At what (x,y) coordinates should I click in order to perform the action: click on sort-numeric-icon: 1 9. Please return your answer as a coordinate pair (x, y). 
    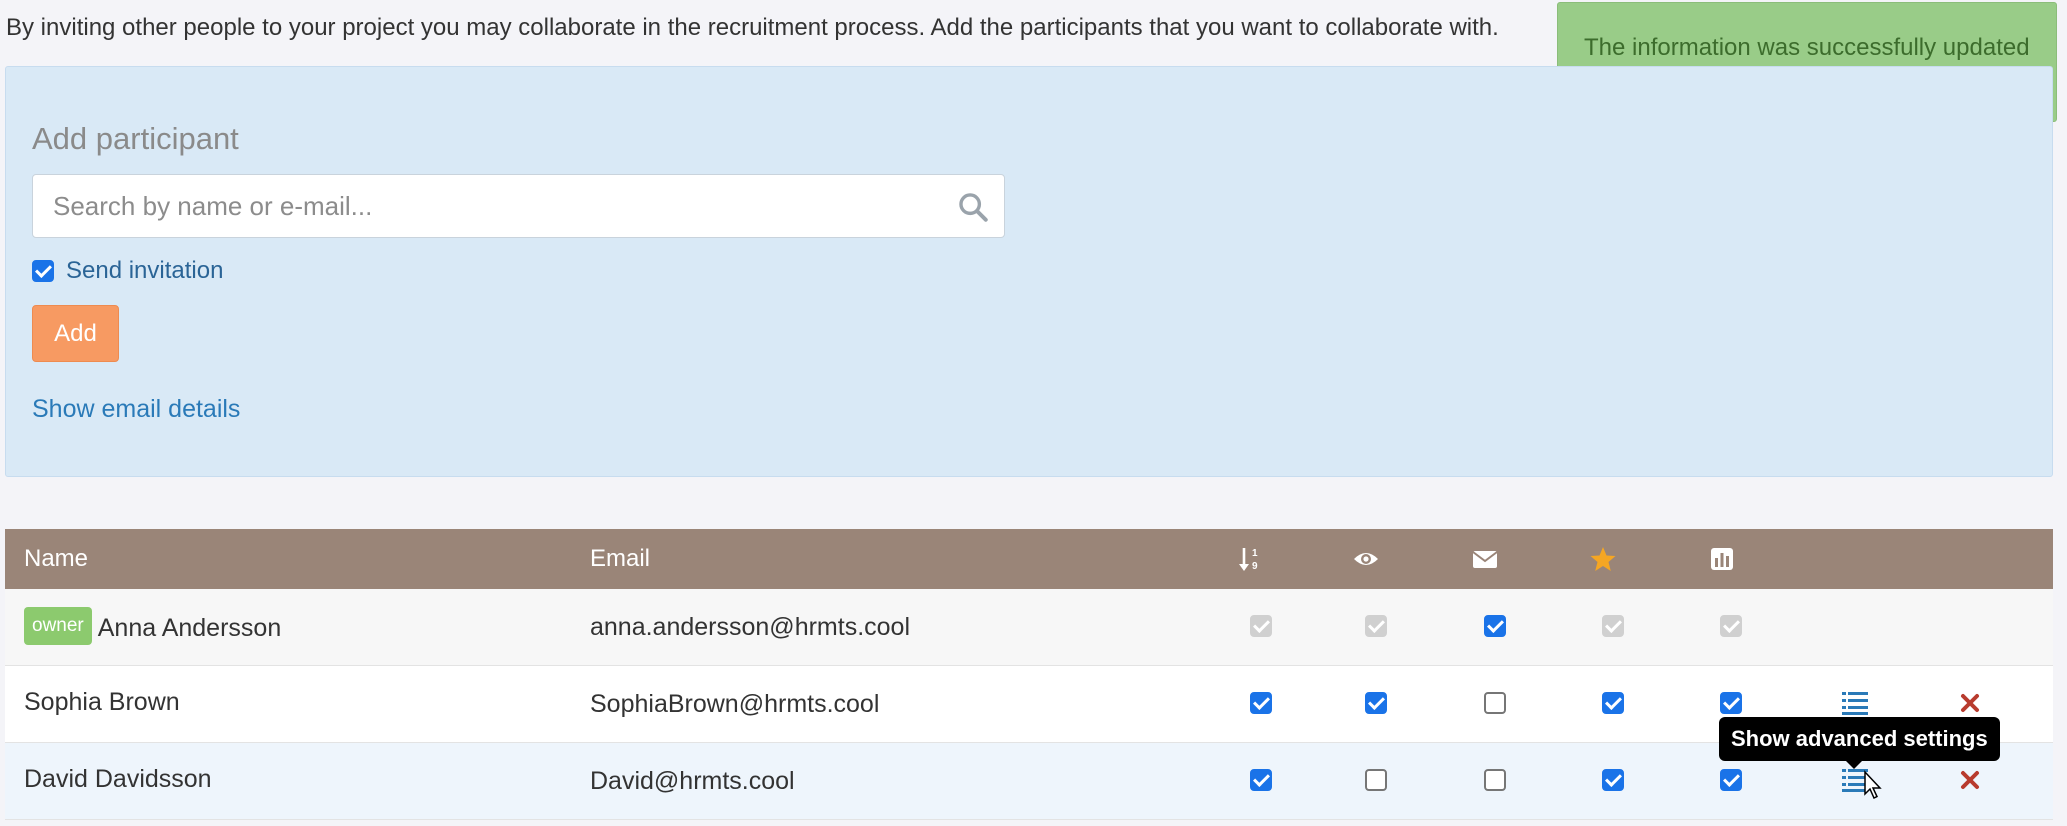
    Looking at the image, I should click on (1248, 560).